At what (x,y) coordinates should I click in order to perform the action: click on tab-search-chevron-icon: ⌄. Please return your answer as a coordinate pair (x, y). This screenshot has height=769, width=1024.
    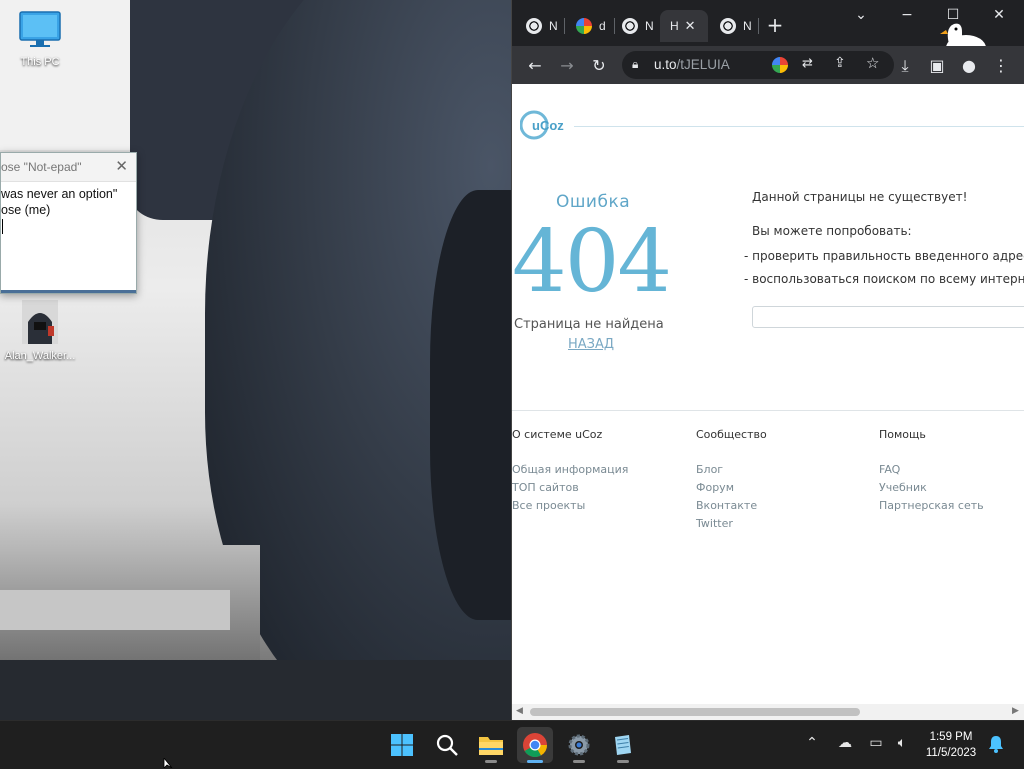
    Looking at the image, I should click on (861, 15).